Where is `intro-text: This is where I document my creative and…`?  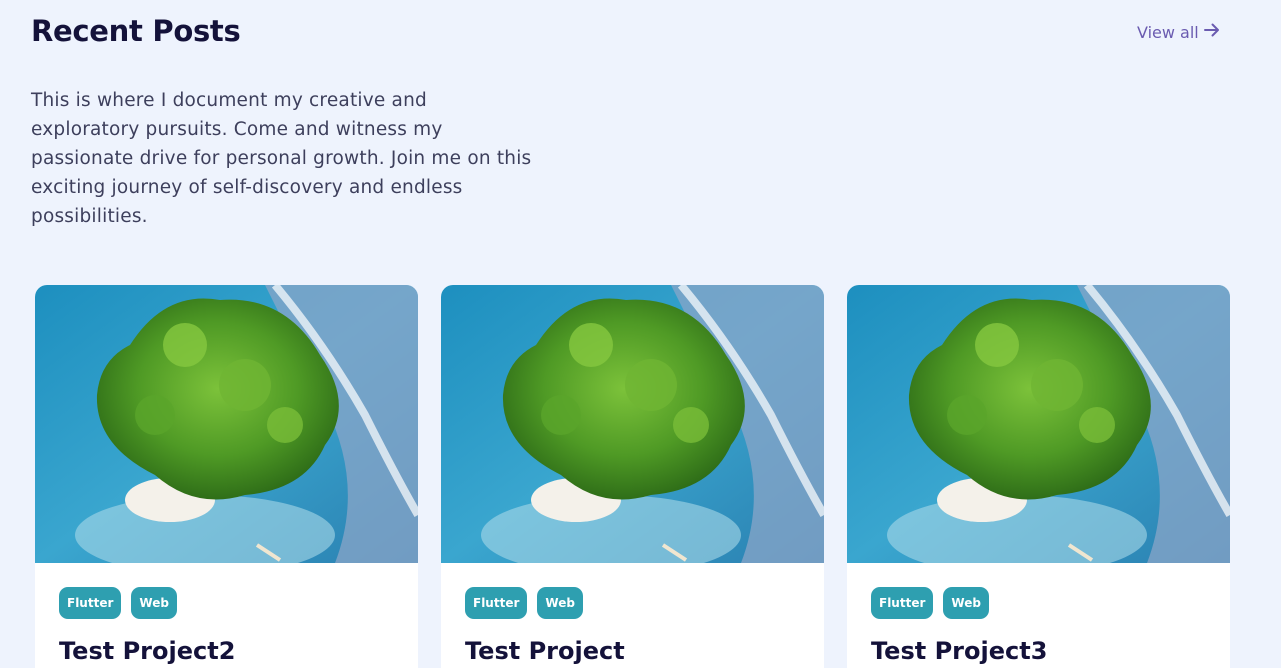 intro-text: This is where I document my creative and… is located at coordinates (281, 158).